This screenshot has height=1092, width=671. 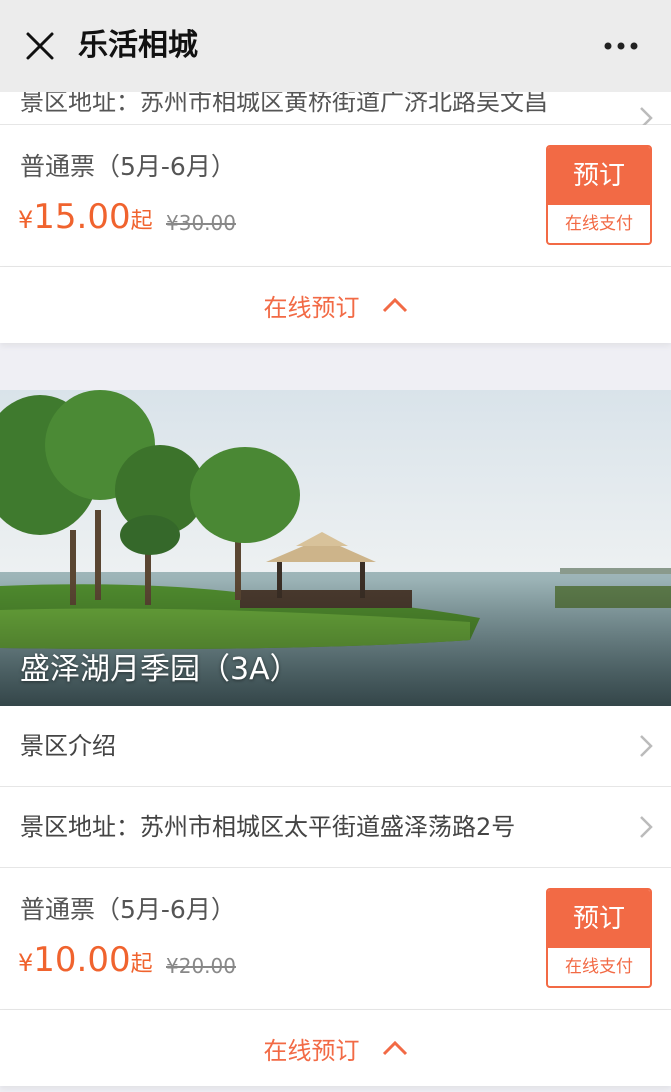 I want to click on original-price: ¥20.00, so click(x=201, y=966).